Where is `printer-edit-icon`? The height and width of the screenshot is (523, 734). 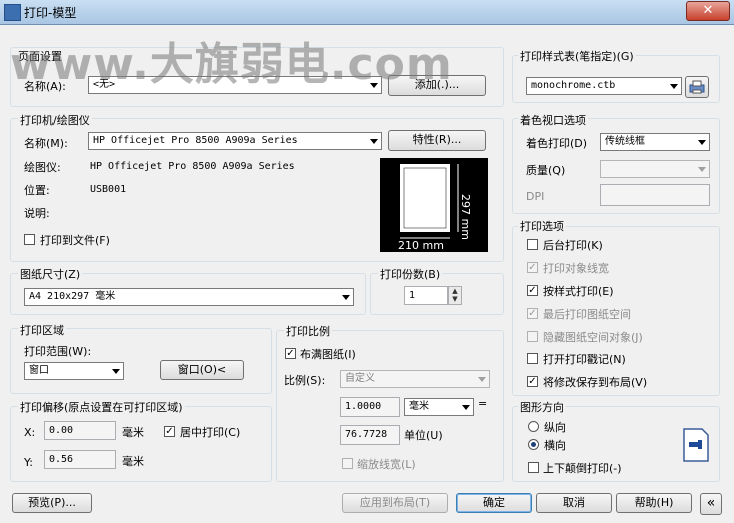 printer-edit-icon is located at coordinates (697, 87).